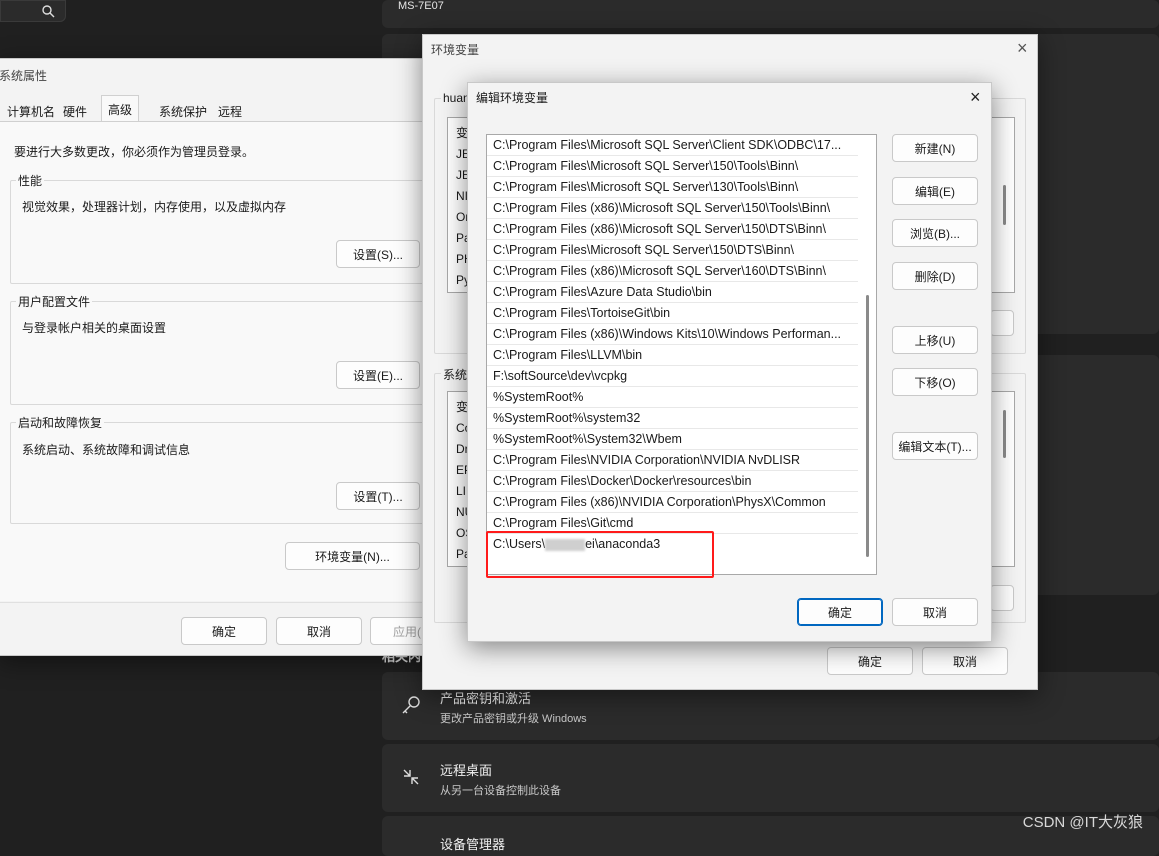  What do you see at coordinates (965, 661) in the screenshot?
I see `envvars-cancel-button: 取消` at bounding box center [965, 661].